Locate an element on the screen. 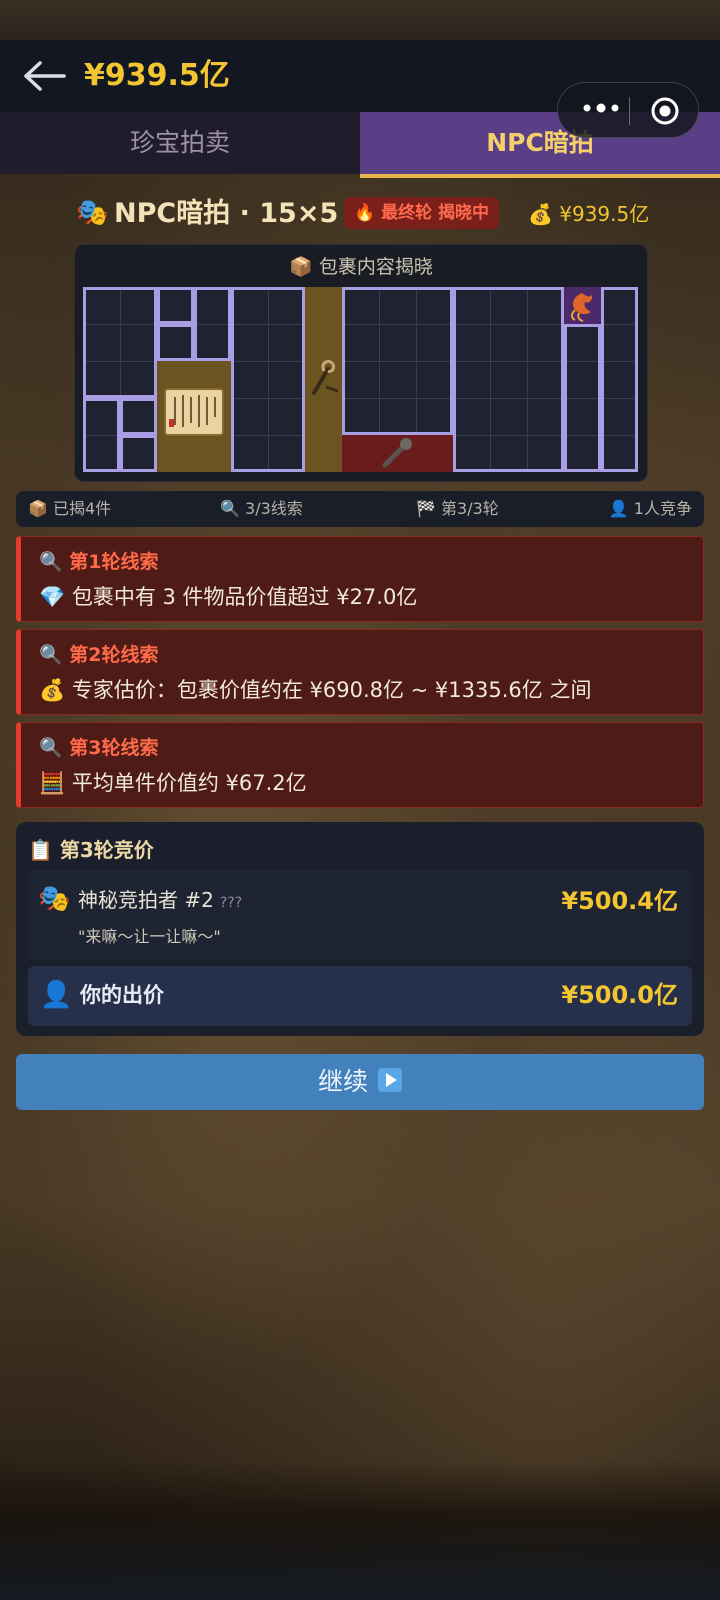 Image resolution: width=720 pixels, height=1600 pixels. clue-text: 💰 专家估价：包裹价值约在 ¥690.8亿 ~ ¥1335.6亿 之间 is located at coordinates (315, 690).